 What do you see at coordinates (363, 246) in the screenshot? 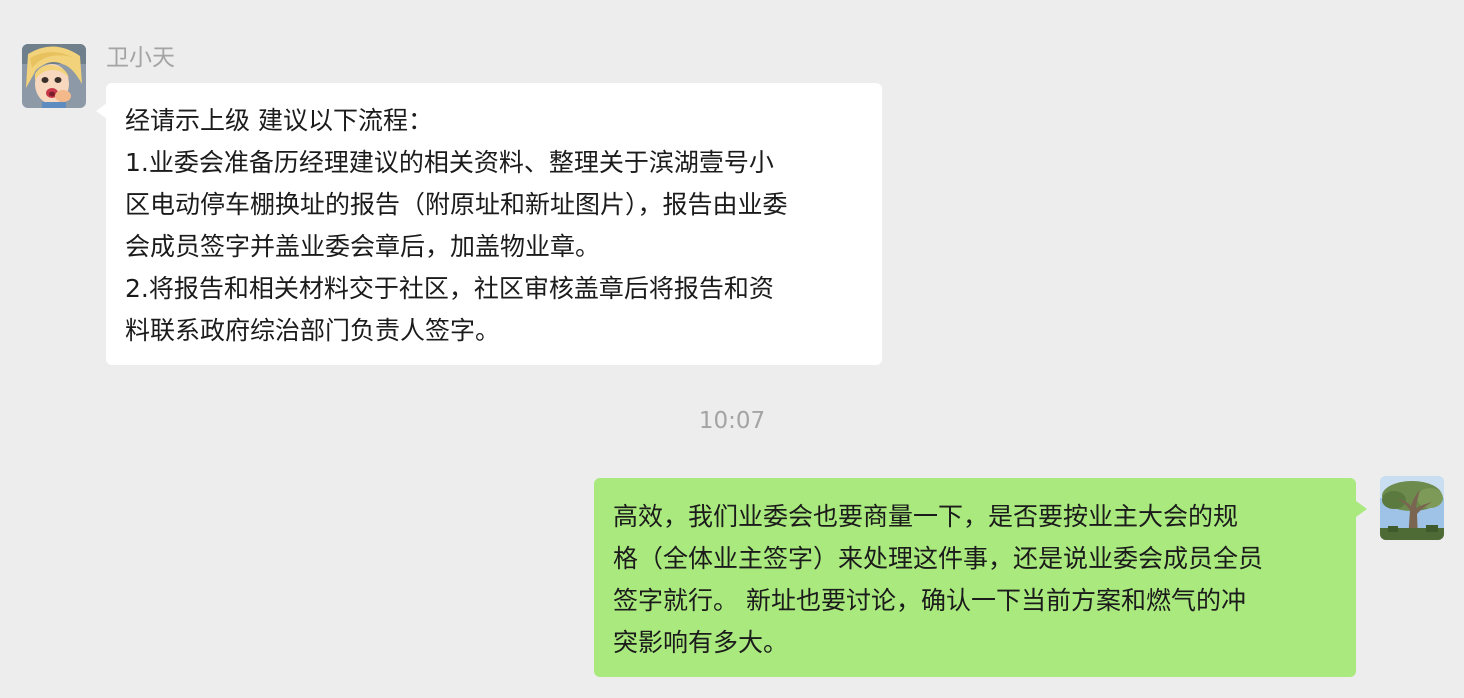
I see `message-line: 会成员签字并盖业委会章后，加盖物业章。` at bounding box center [363, 246].